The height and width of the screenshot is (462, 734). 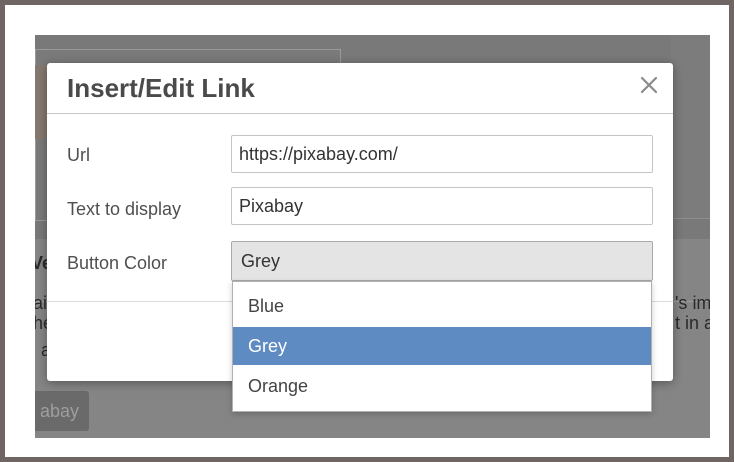 What do you see at coordinates (692, 303) in the screenshot?
I see `background-text: 's im` at bounding box center [692, 303].